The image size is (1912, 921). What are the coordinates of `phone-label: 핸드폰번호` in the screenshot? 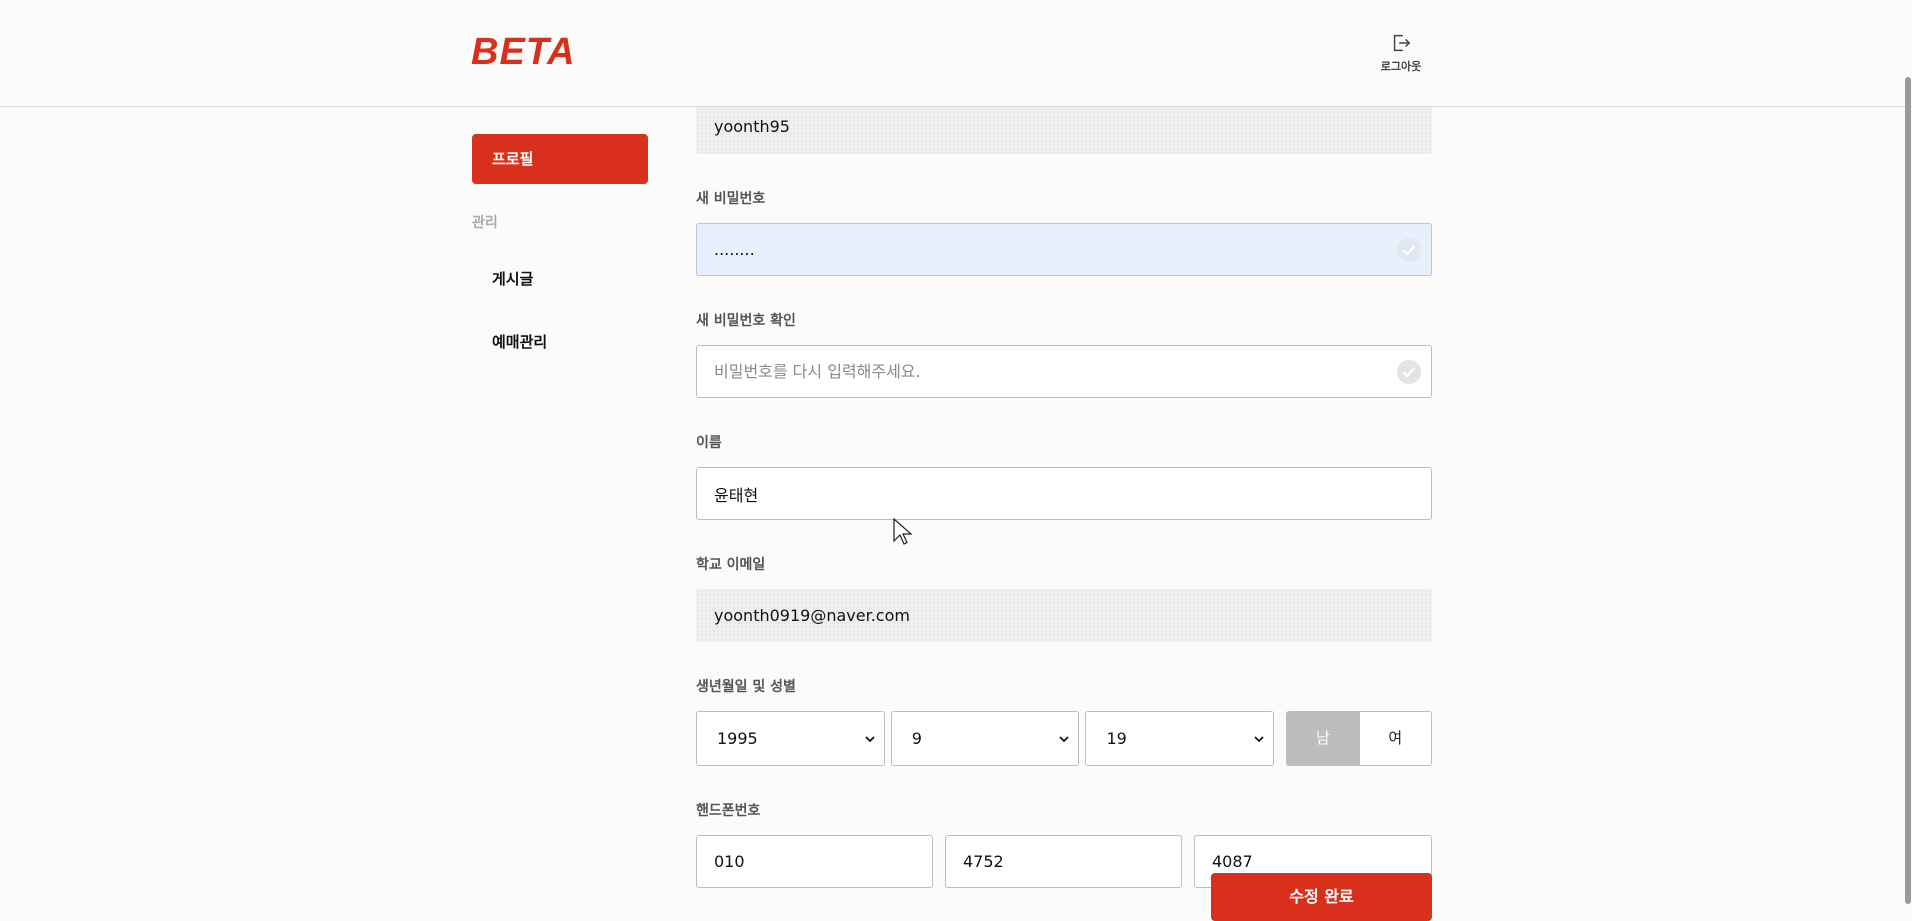 It's located at (728, 811).